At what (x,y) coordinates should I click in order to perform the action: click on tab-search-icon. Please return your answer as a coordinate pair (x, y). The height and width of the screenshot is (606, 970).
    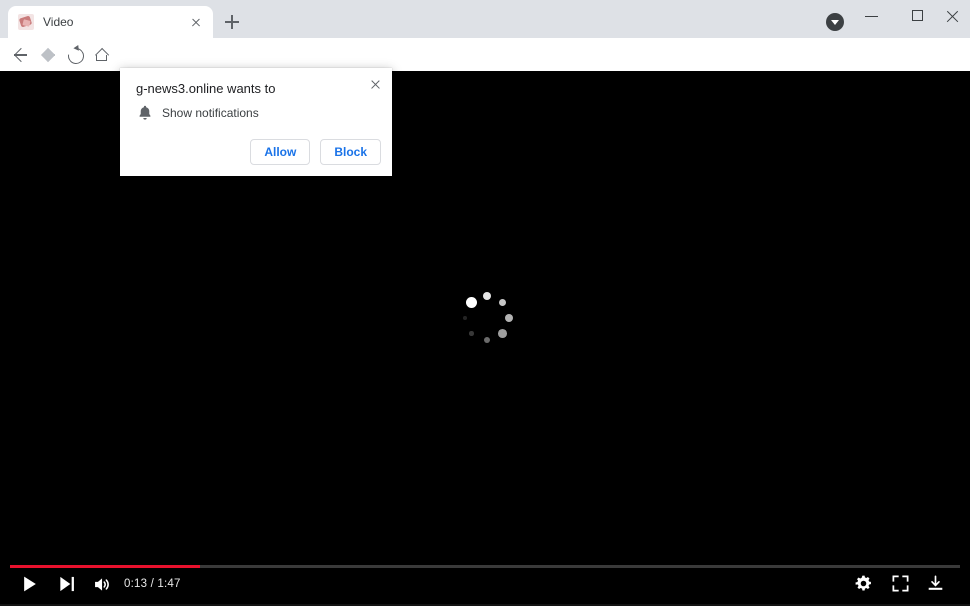
    Looking at the image, I should click on (835, 22).